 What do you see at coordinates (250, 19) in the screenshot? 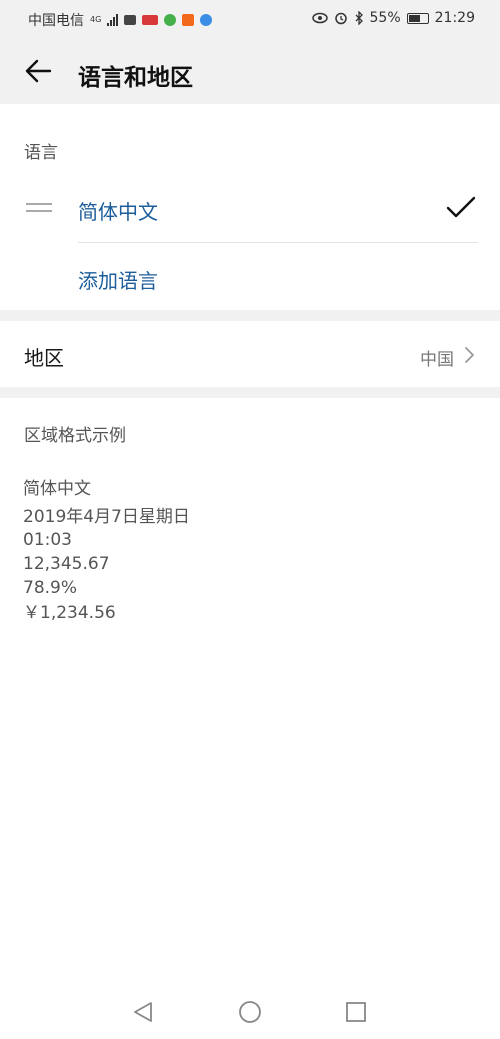
I see `status-bar: 中国电信 4G 55% 21:29` at bounding box center [250, 19].